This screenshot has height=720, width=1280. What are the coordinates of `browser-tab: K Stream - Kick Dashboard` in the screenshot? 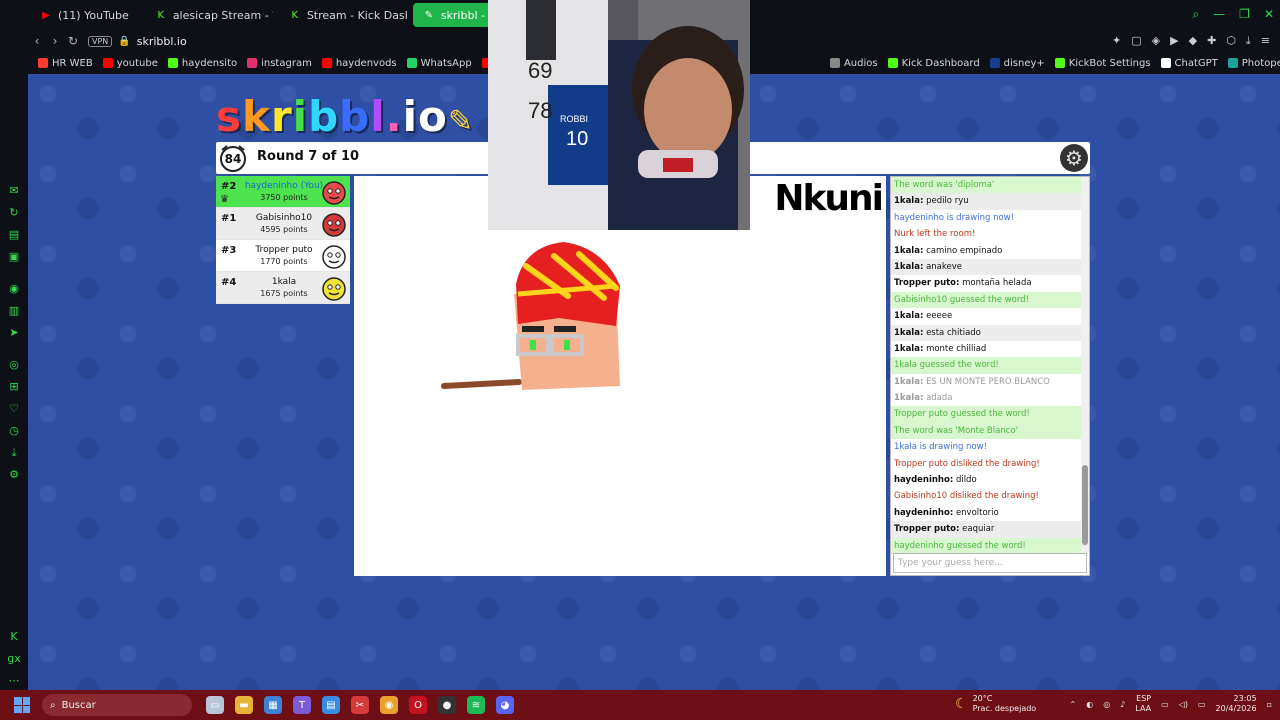 It's located at (343, 15).